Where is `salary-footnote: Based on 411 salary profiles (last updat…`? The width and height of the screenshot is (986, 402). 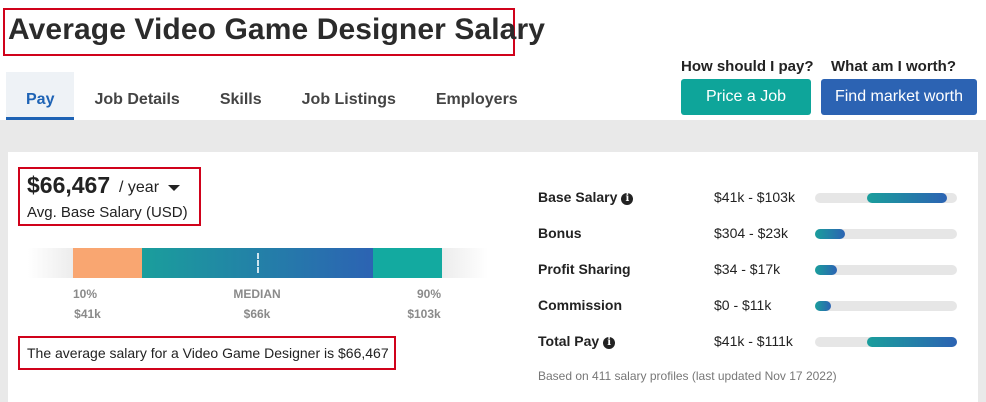 salary-footnote: Based on 411 salary profiles (last updat… is located at coordinates (687, 376).